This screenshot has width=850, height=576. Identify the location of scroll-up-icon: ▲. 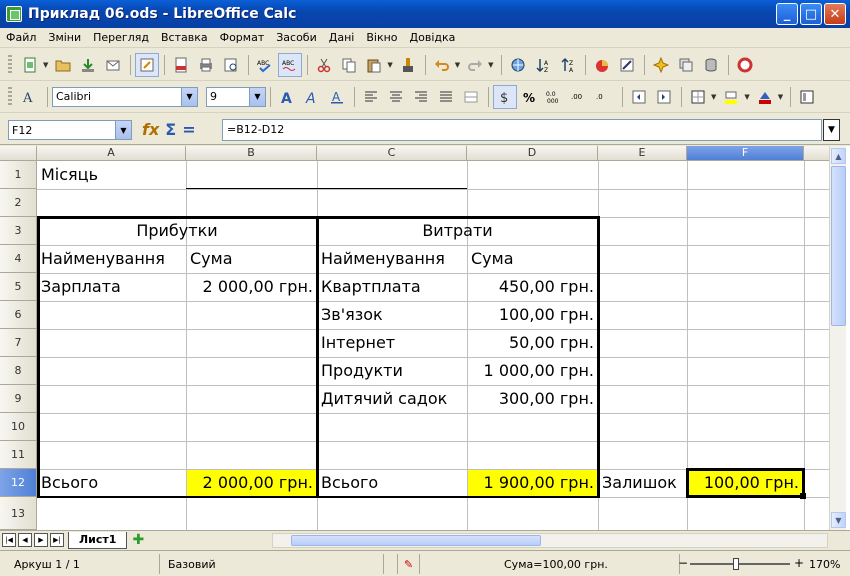
(838, 156).